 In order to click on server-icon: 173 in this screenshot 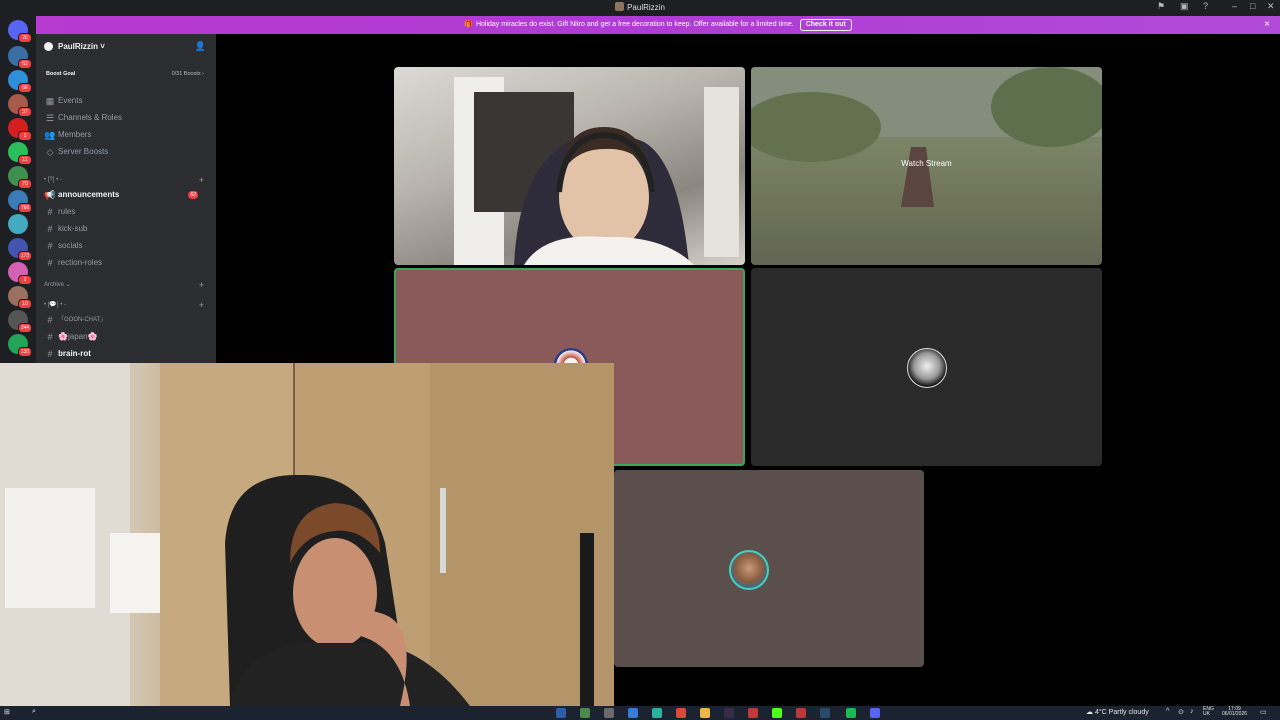, I will do `click(20, 249)`.